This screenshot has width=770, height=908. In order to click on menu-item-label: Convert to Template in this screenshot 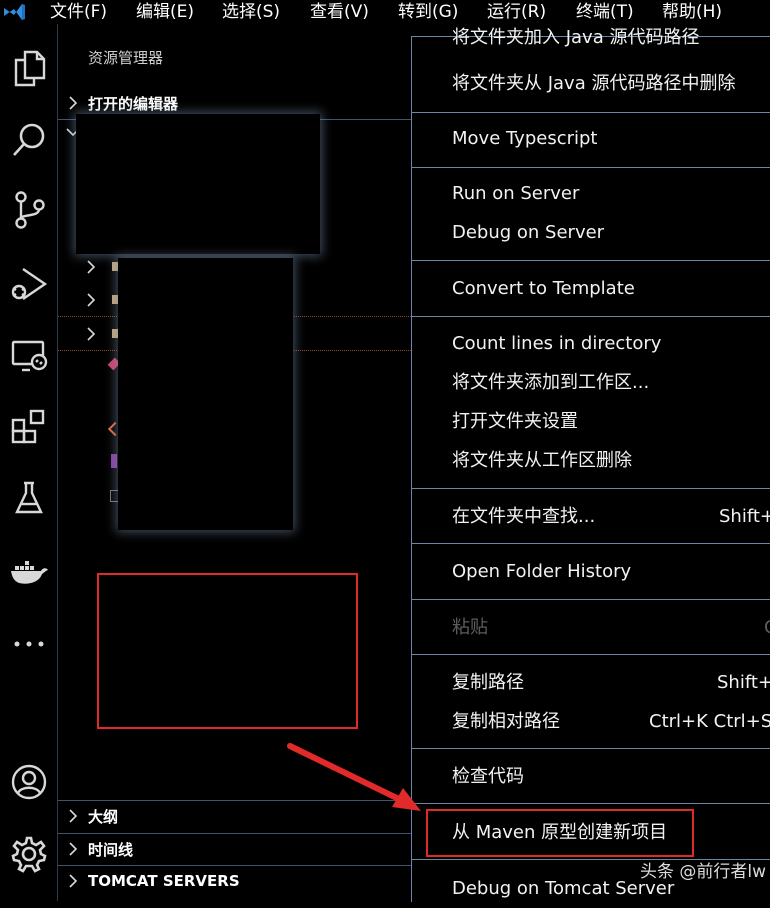, I will do `click(543, 288)`.